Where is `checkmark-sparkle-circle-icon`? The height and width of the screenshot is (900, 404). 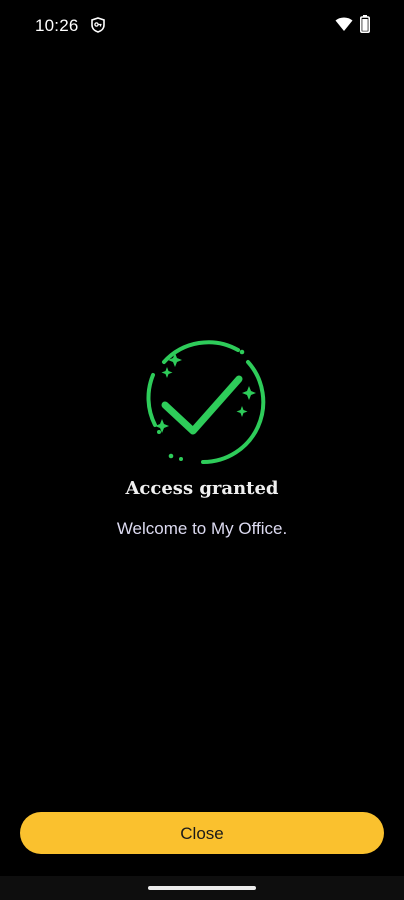 checkmark-sparkle-circle-icon is located at coordinates (206, 402).